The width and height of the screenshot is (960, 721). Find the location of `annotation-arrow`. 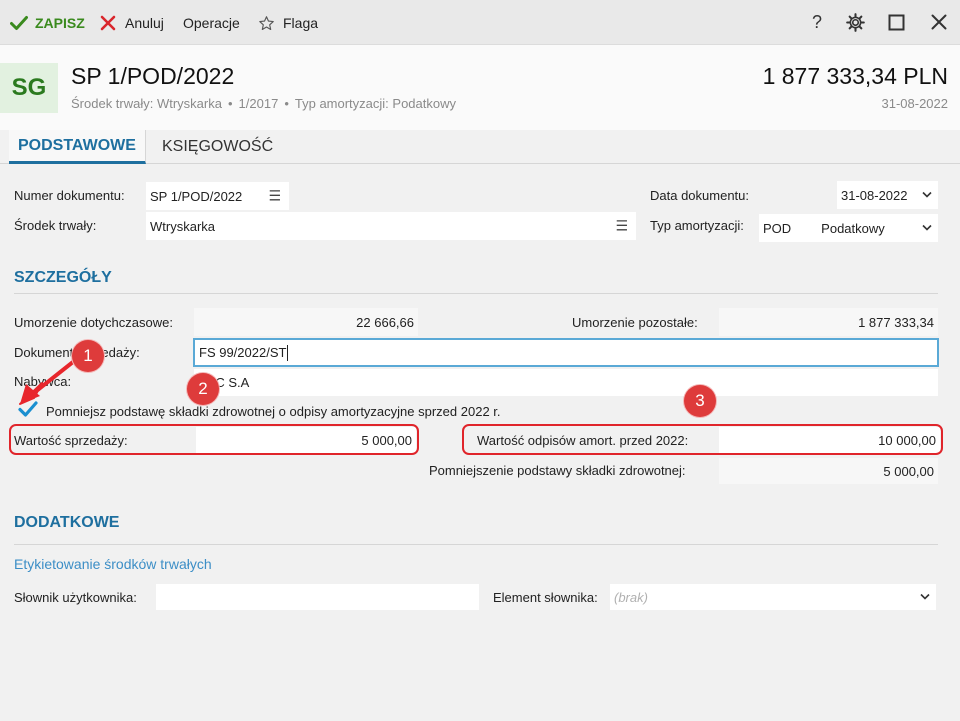

annotation-arrow is located at coordinates (49, 380).